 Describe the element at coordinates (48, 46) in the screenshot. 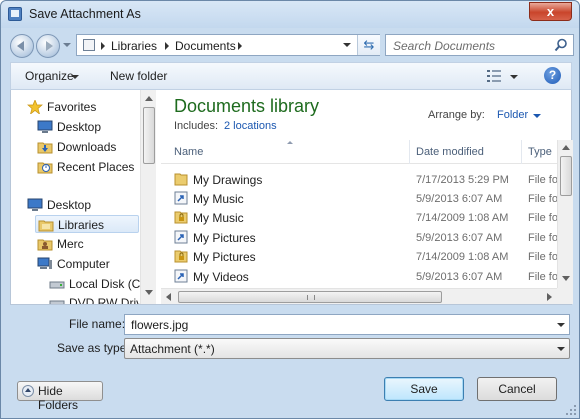

I see `forward-button` at that location.